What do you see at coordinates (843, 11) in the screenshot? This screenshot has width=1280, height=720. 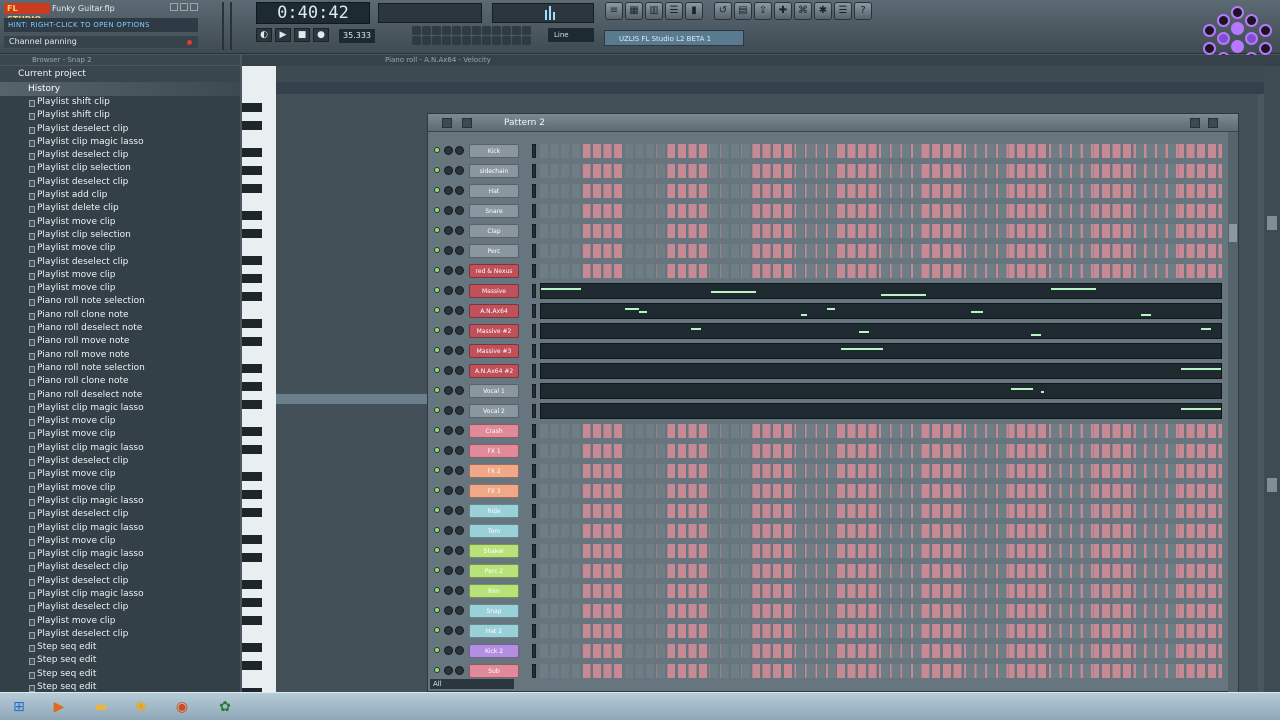 I see `chat-icon: ☰` at bounding box center [843, 11].